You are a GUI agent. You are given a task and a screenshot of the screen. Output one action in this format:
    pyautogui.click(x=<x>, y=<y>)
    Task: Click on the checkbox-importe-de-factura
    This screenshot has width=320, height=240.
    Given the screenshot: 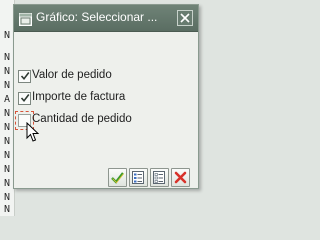 What is the action you would take?
    pyautogui.click(x=24, y=98)
    